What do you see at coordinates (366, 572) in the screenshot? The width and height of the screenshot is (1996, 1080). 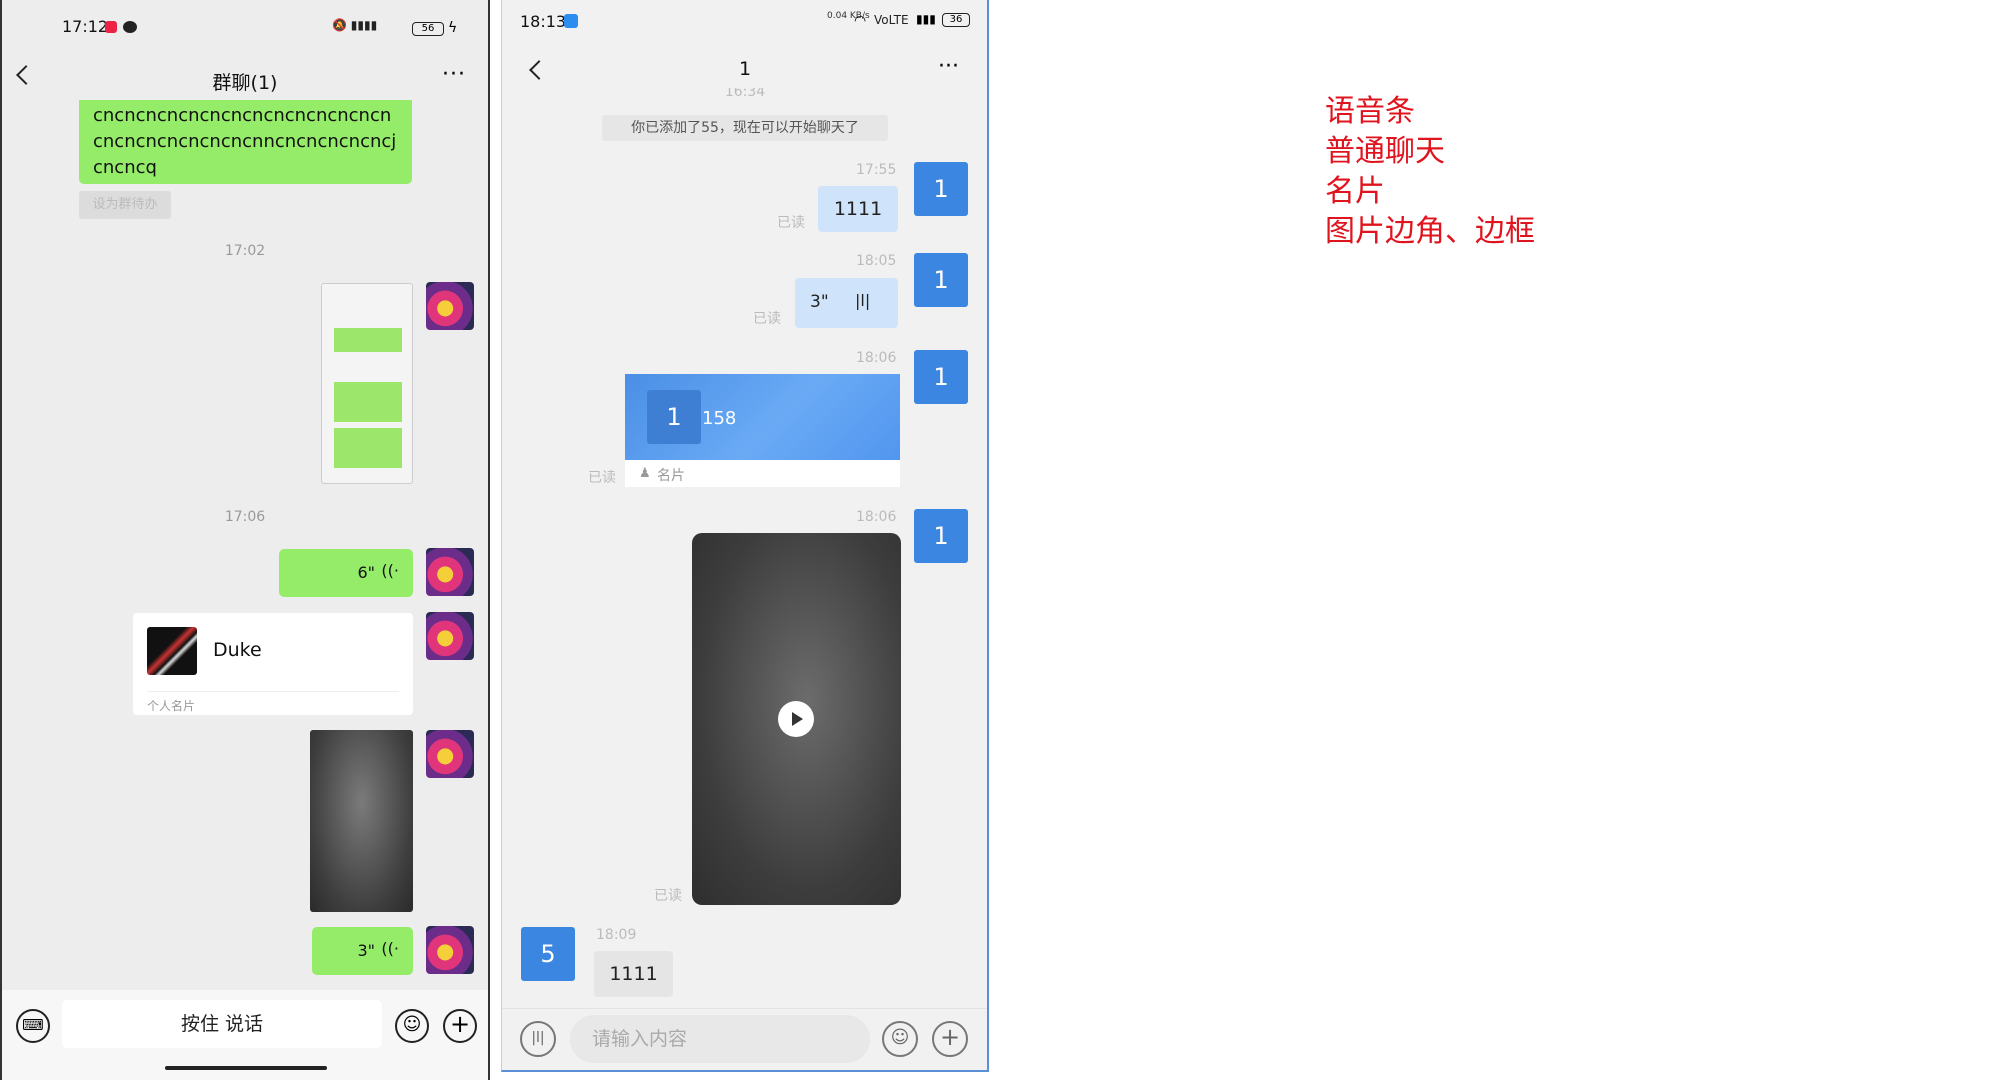 I see `voice-duration: 6"` at bounding box center [366, 572].